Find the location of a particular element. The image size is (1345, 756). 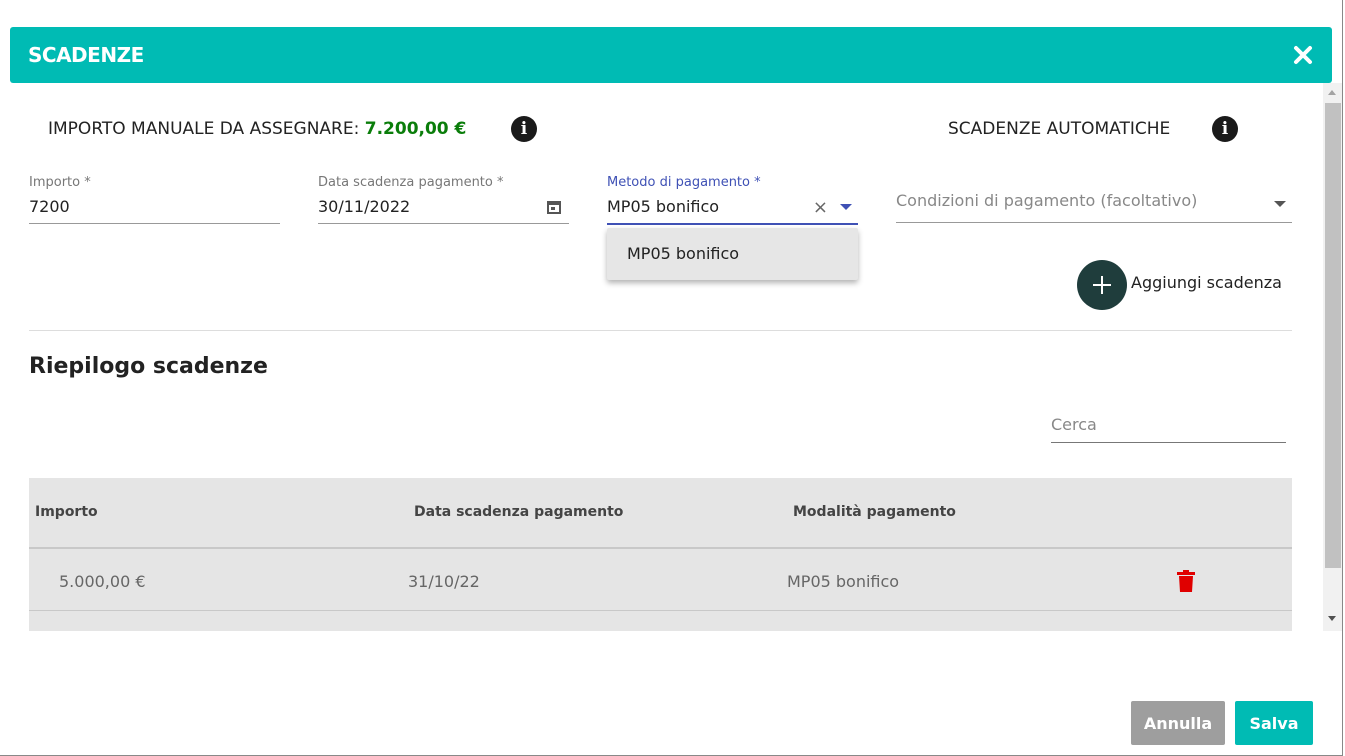

metodo-pagamento-field: Metodo di pagamento * MP05 bonifico × is located at coordinates (732, 200).